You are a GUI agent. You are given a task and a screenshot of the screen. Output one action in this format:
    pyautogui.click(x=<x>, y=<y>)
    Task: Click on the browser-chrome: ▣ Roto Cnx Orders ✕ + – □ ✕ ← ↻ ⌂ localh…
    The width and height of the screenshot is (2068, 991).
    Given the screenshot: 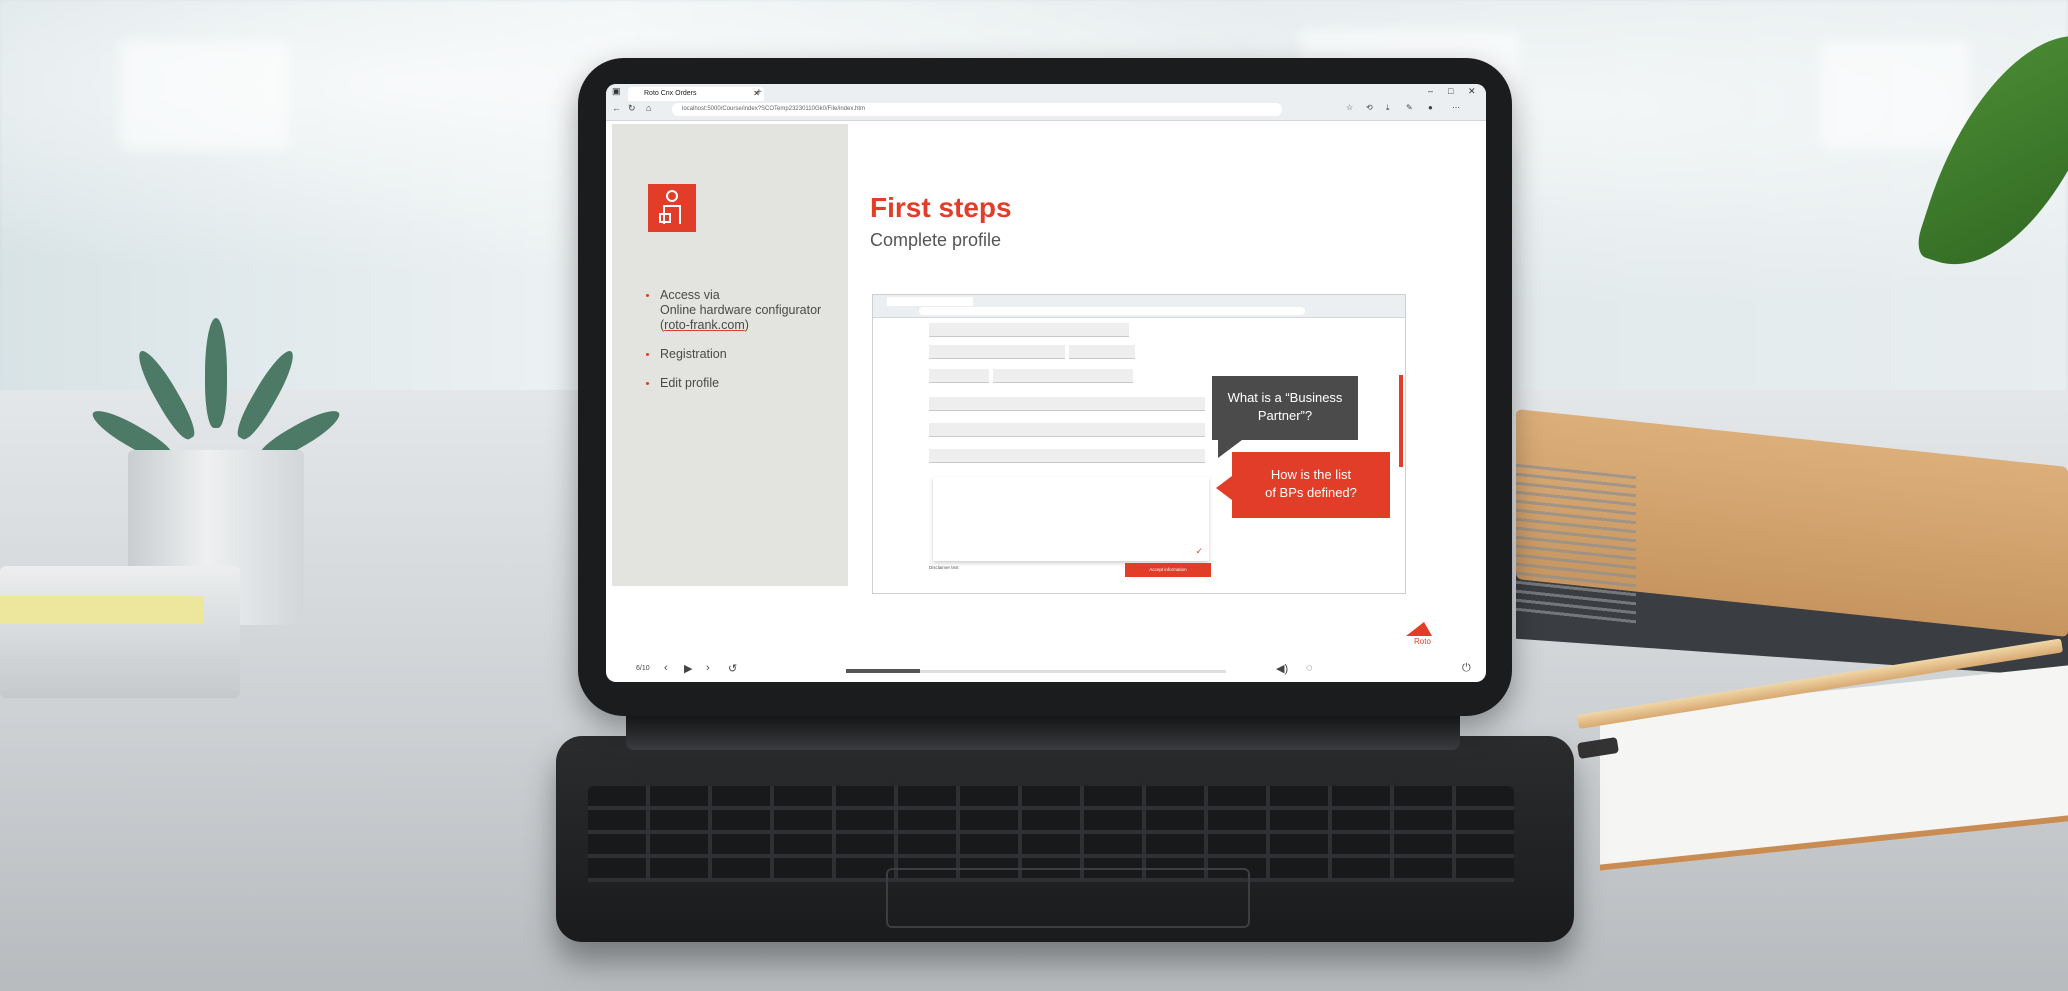 What is the action you would take?
    pyautogui.click(x=1046, y=102)
    